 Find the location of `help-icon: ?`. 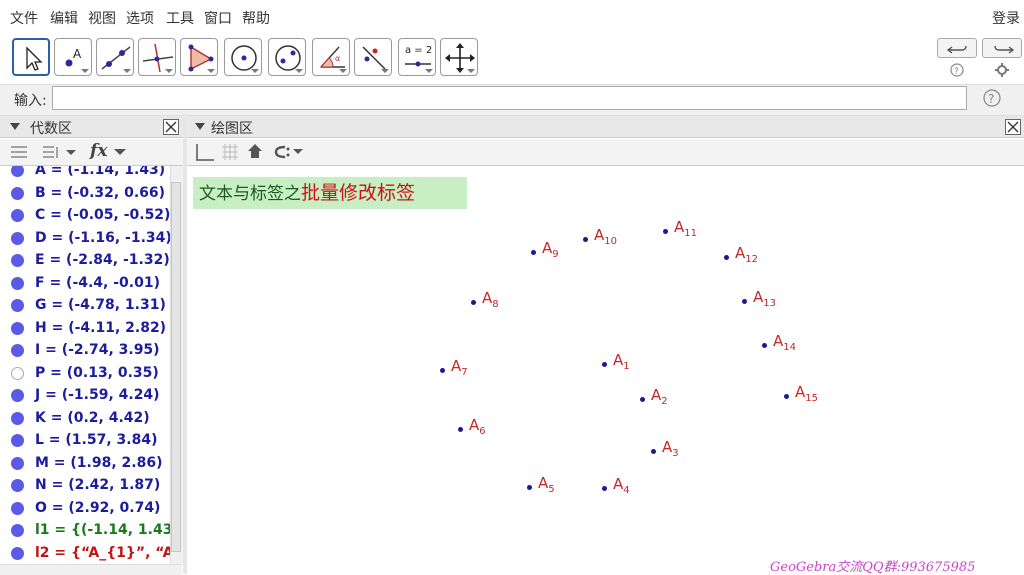

help-icon: ? is located at coordinates (957, 70).